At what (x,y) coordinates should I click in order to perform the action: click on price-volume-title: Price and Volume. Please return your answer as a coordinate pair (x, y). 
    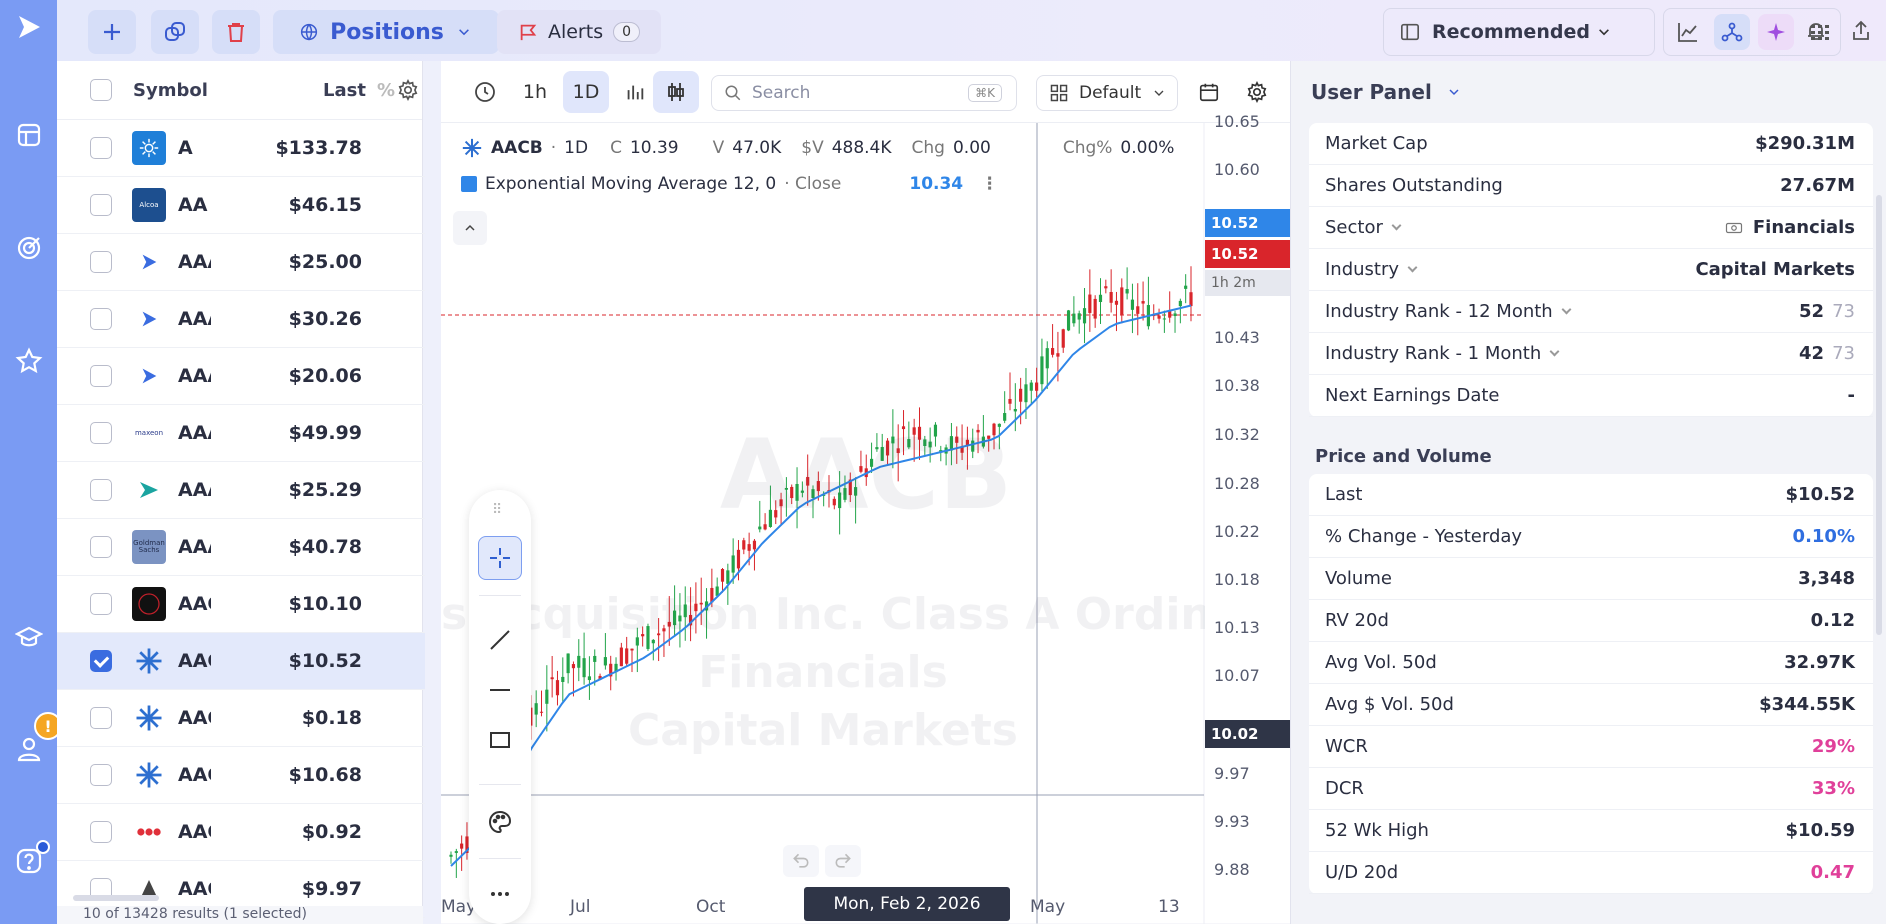
    Looking at the image, I should click on (1403, 456).